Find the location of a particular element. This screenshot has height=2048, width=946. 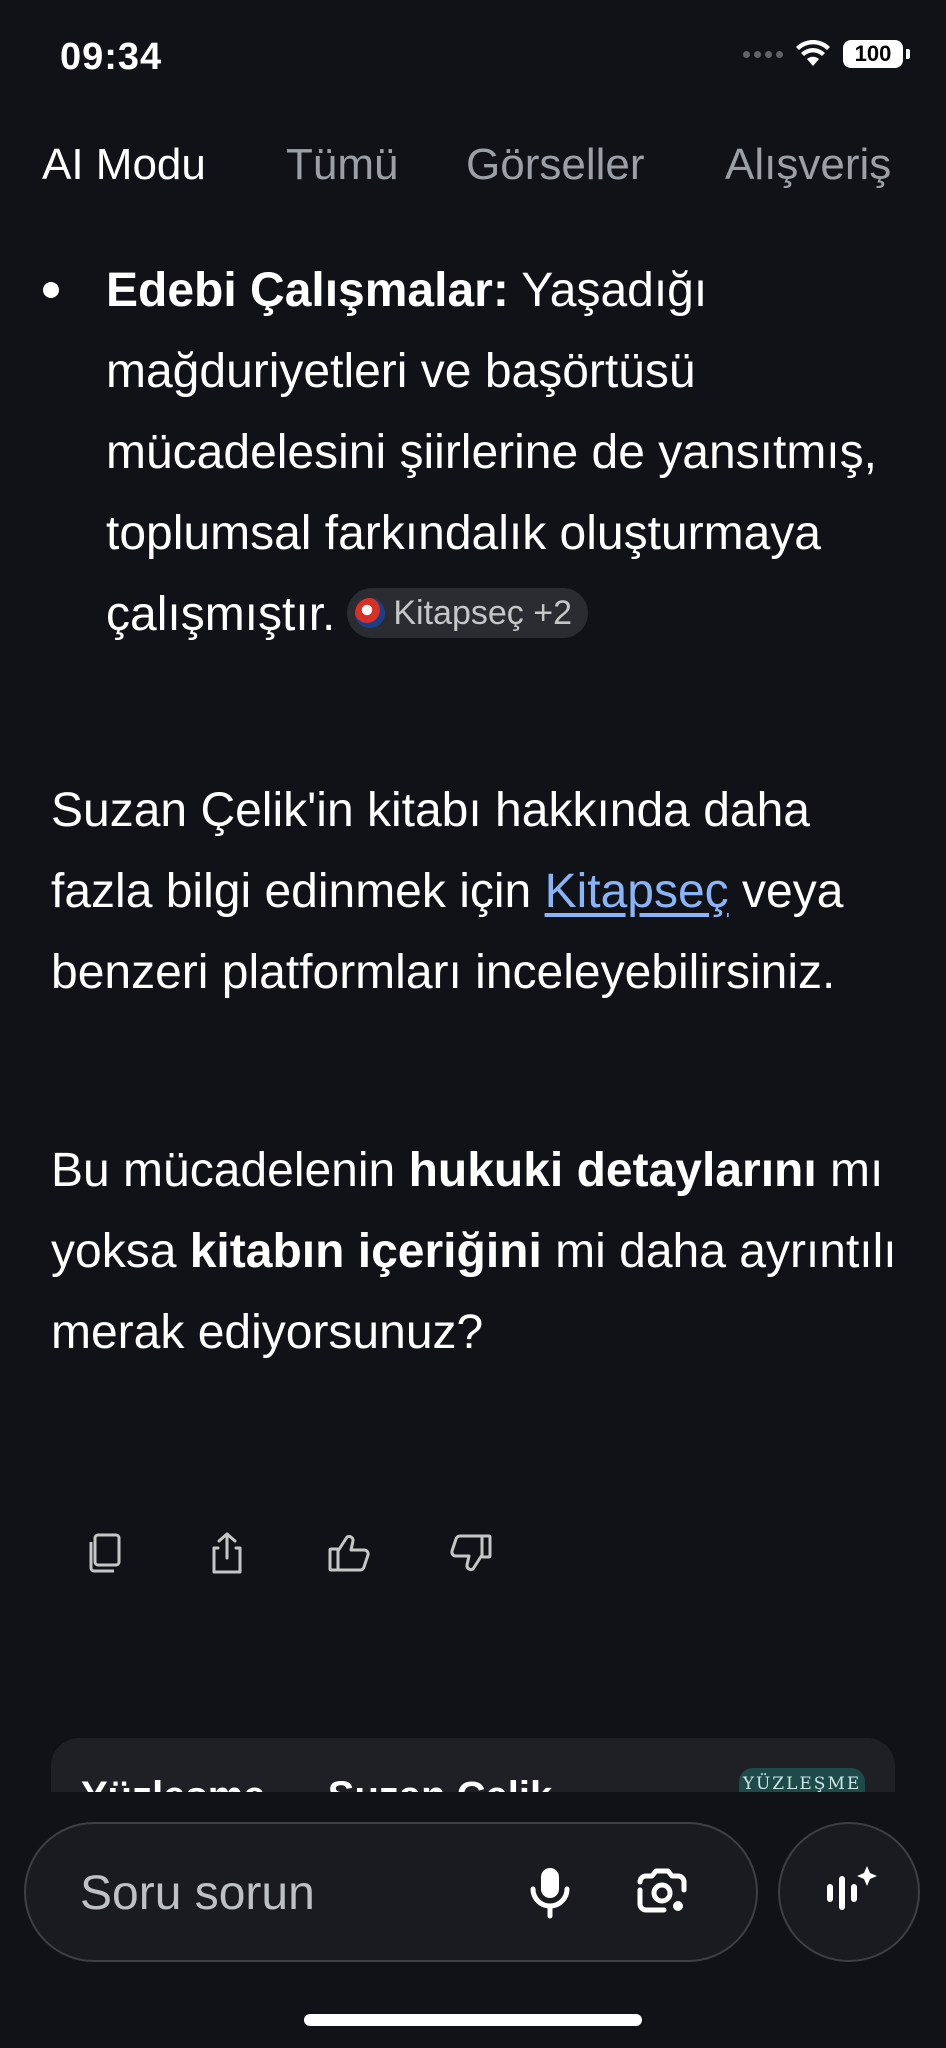

search-box is located at coordinates (391, 1892).